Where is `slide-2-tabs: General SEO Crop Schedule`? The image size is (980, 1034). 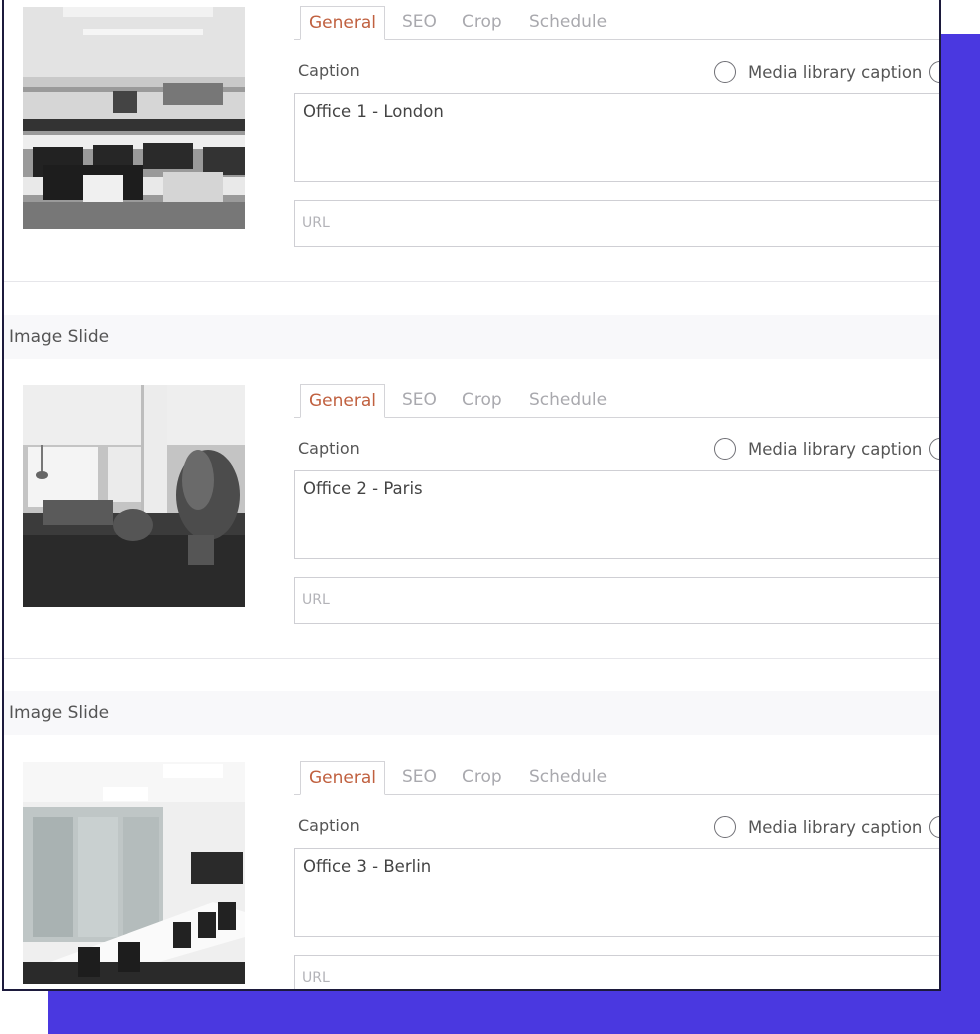
slide-2-tabs: General SEO Crop Schedule is located at coordinates (616, 401).